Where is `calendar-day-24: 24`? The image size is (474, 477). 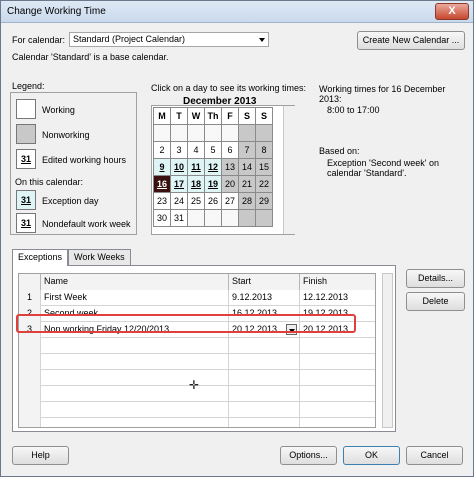
calendar-day-24: 24 is located at coordinates (179, 201).